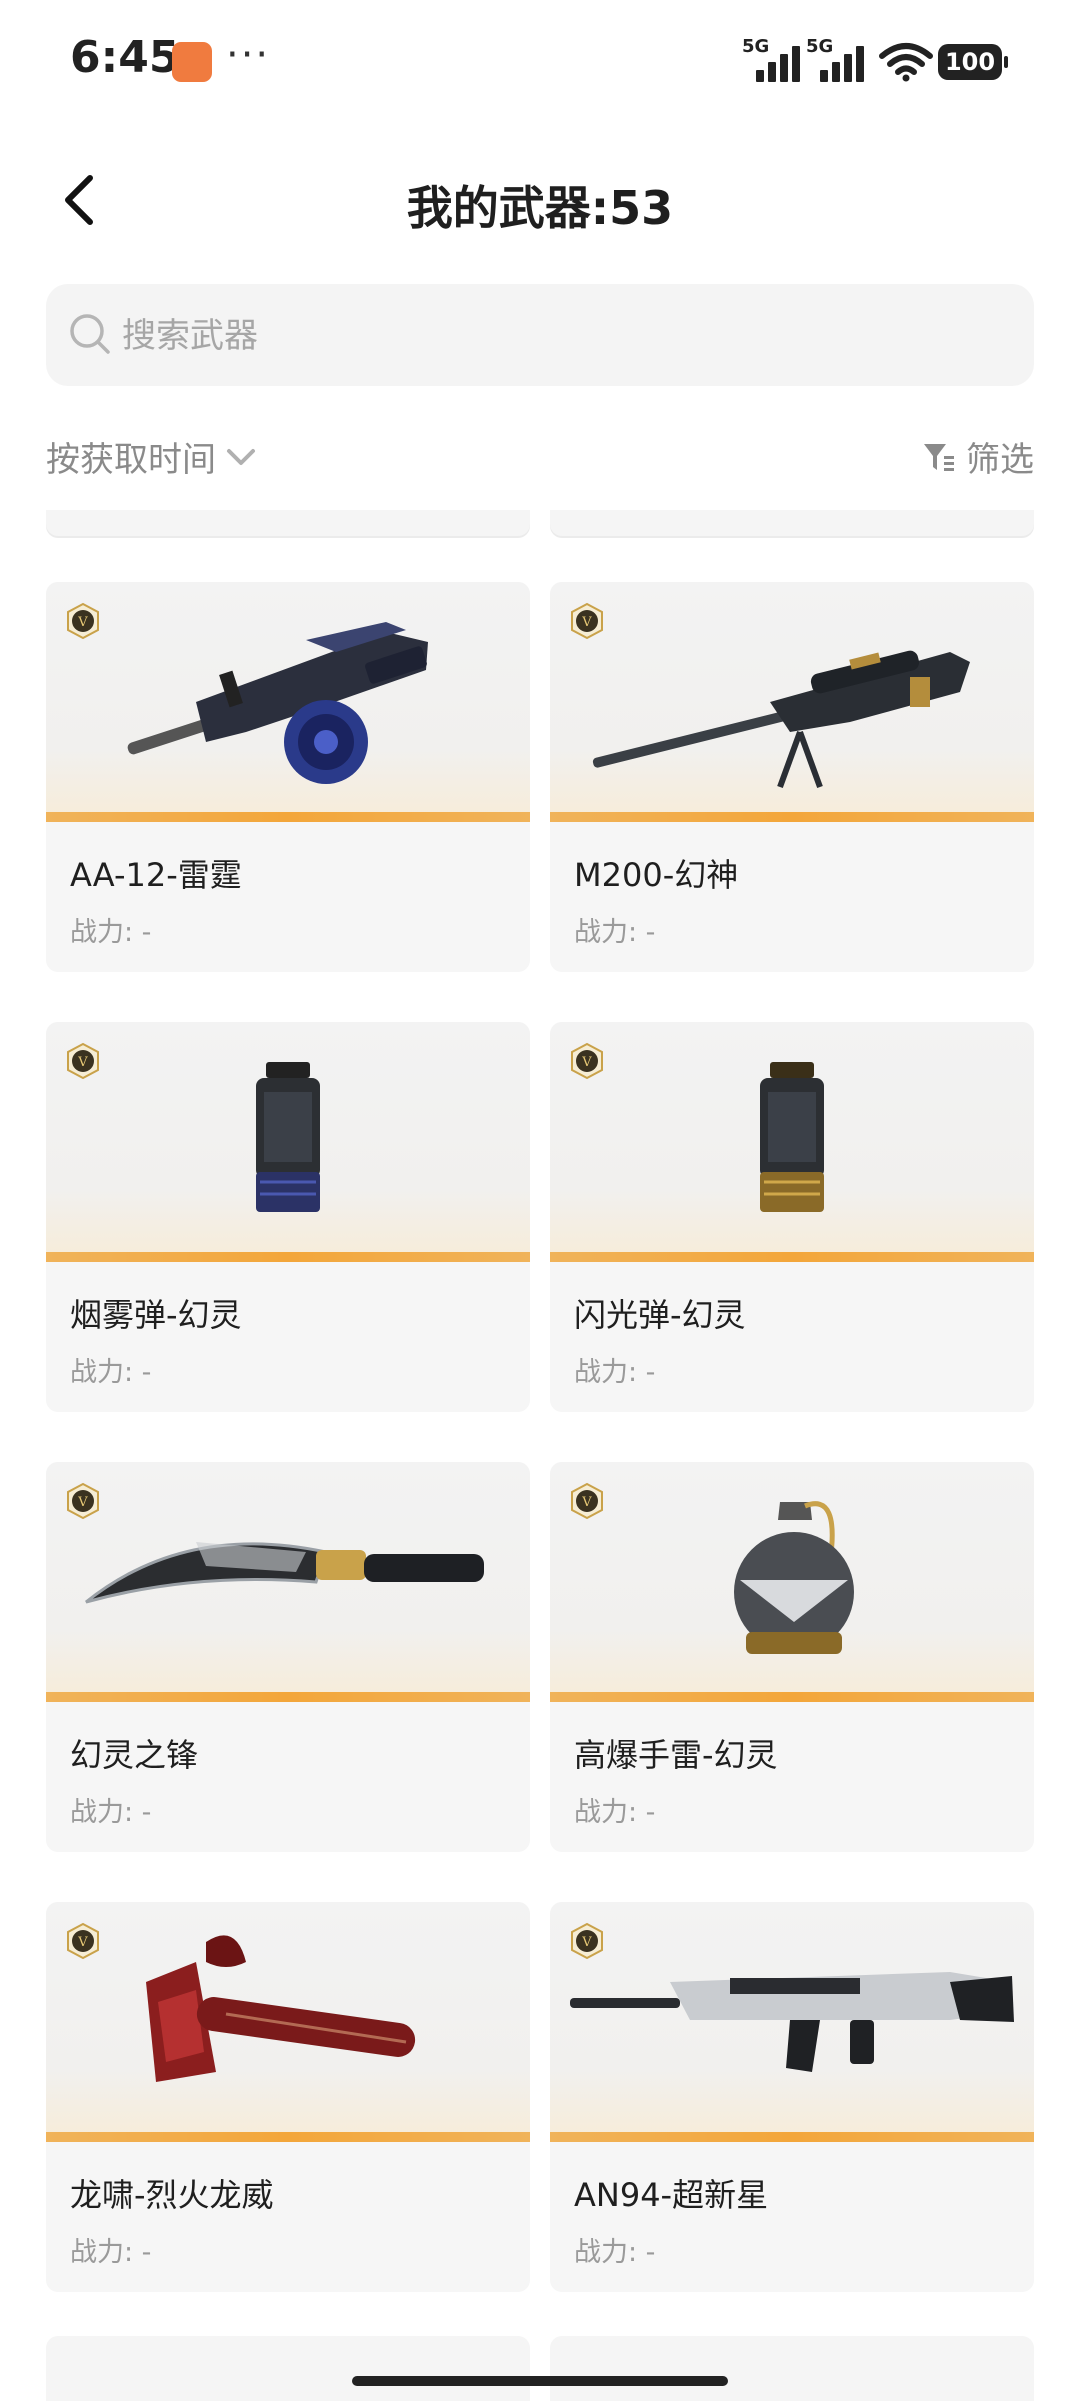  Describe the element at coordinates (288, 1137) in the screenshot. I see `smoke-grenade-image` at that location.